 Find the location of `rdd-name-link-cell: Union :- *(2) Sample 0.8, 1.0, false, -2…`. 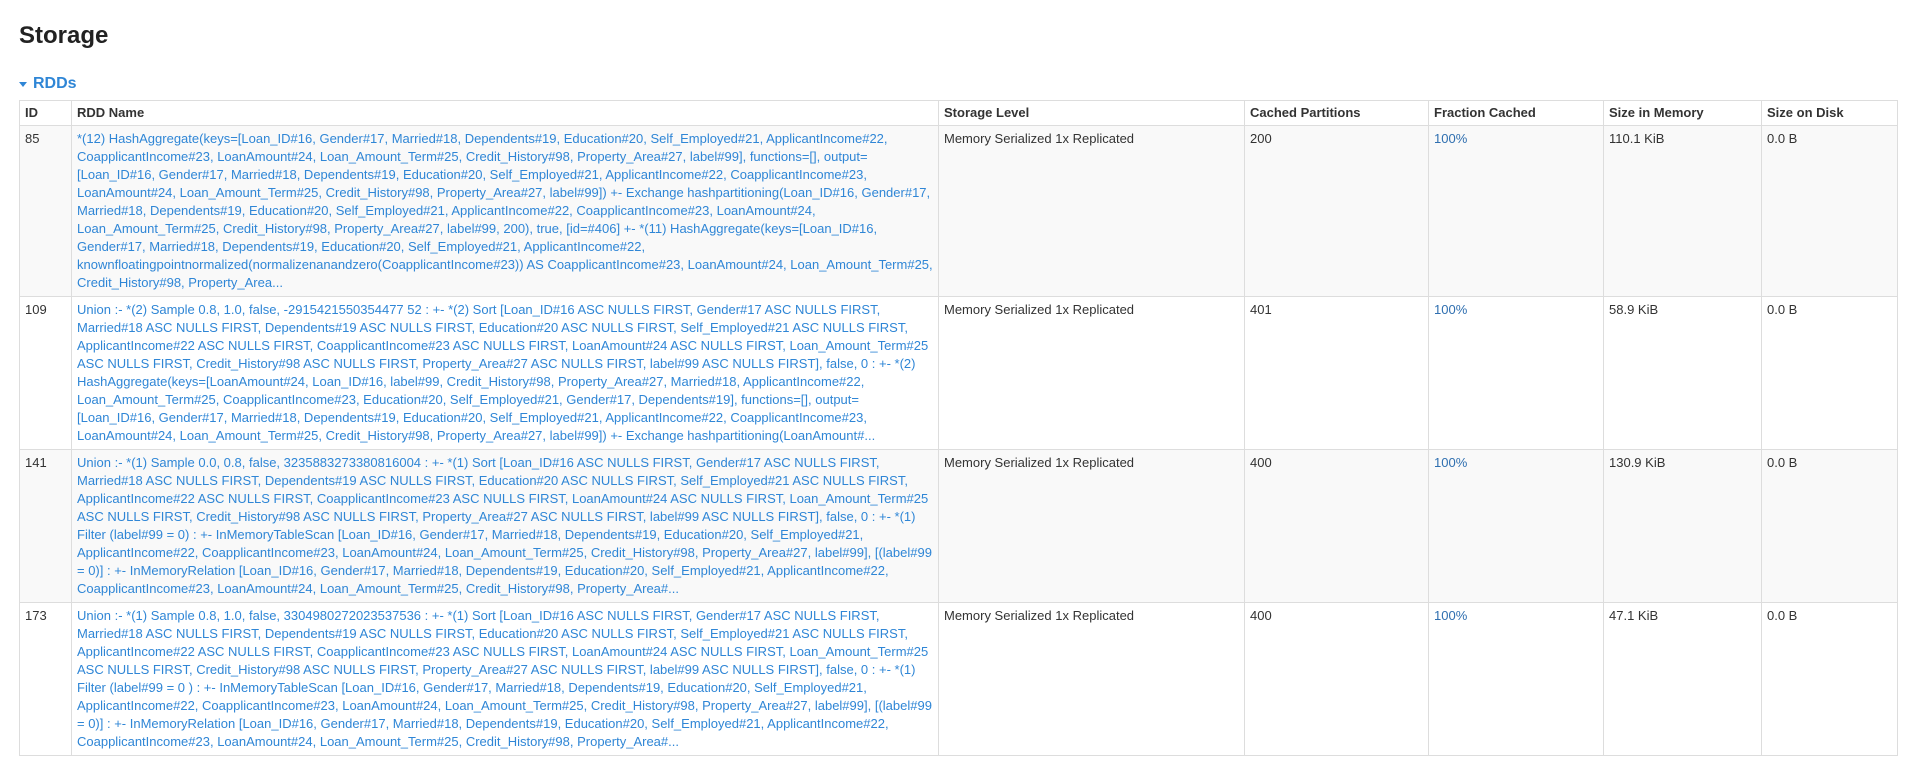

rdd-name-link-cell: Union :- *(2) Sample 0.8, 1.0, false, -2… is located at coordinates (505, 373).